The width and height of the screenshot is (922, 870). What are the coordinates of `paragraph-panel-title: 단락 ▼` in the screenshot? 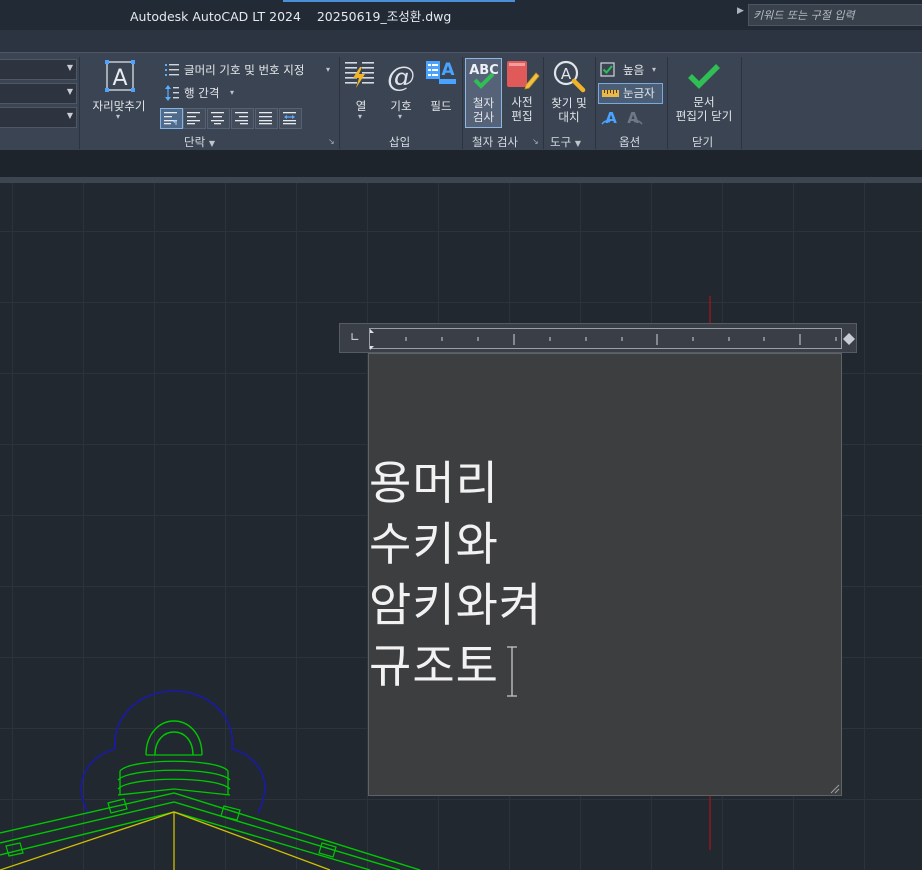 It's located at (199, 142).